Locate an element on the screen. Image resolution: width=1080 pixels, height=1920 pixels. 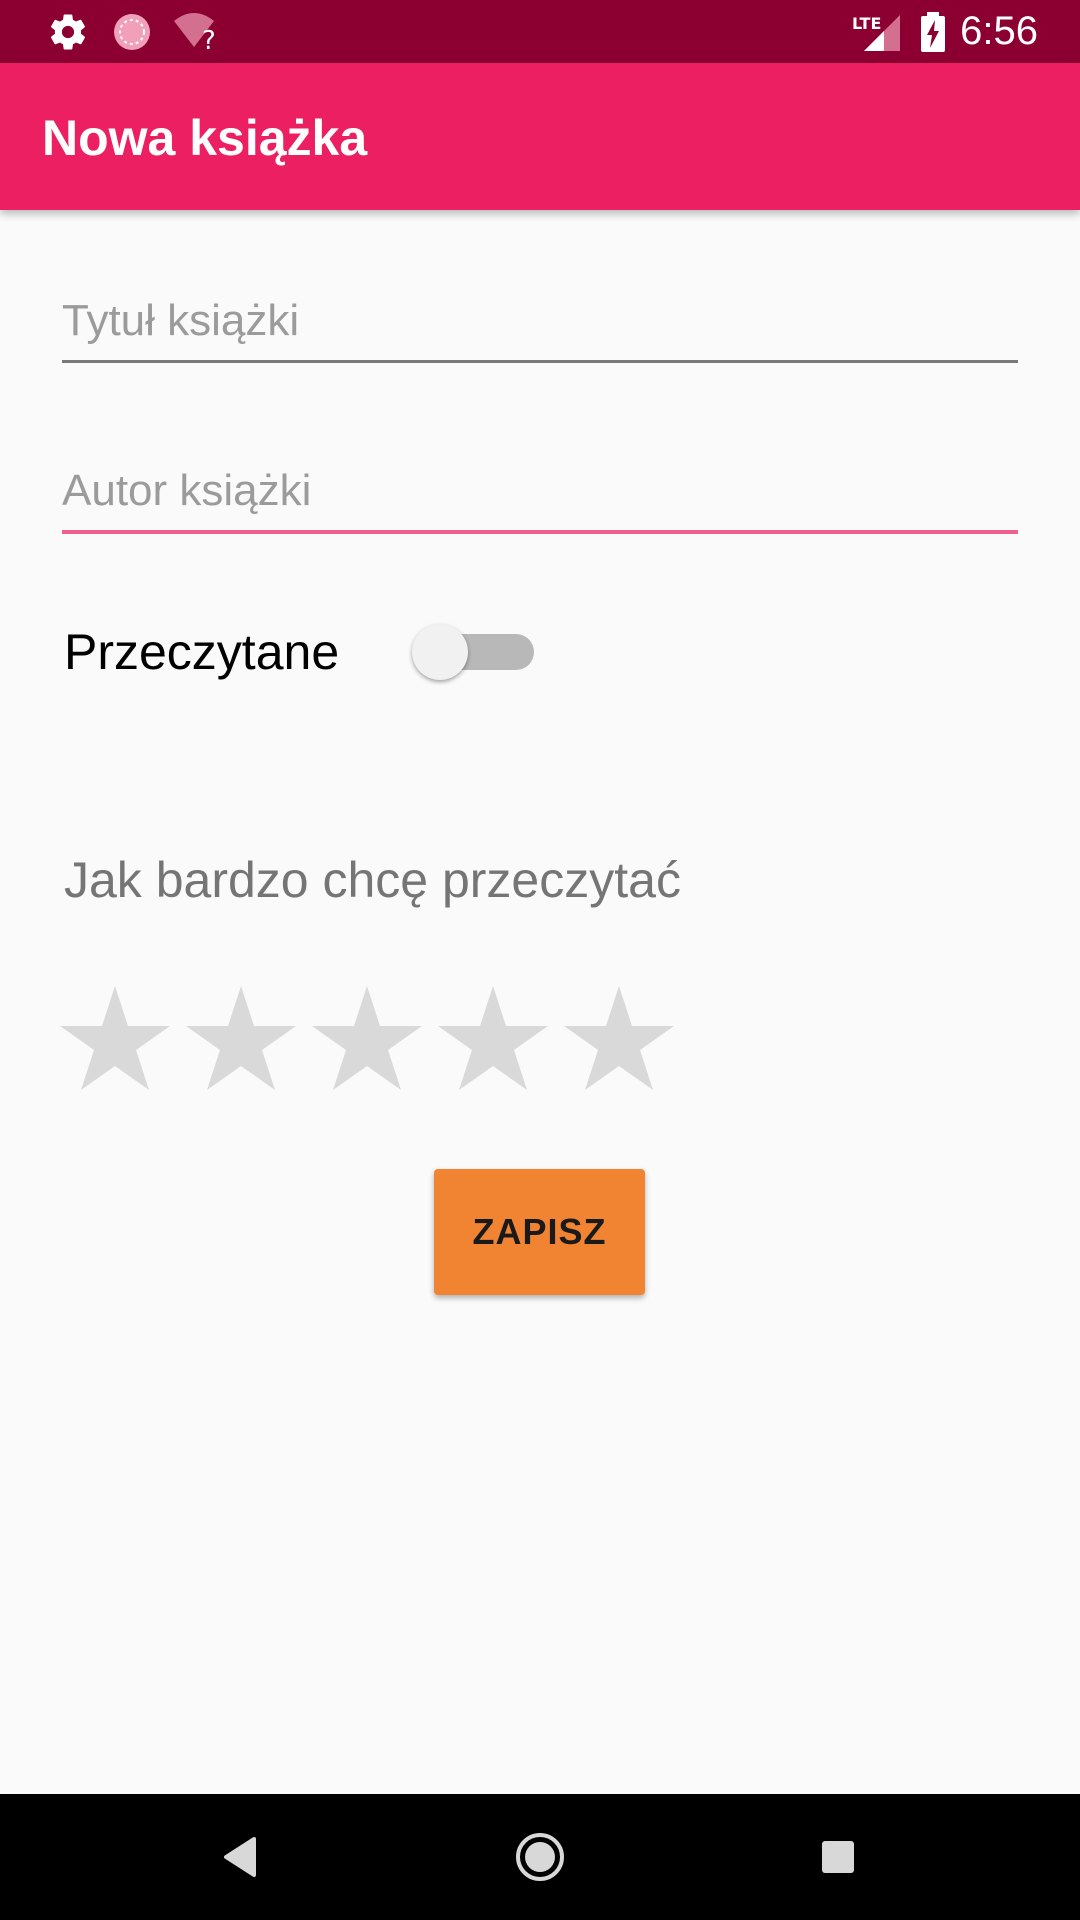
book-title-underline is located at coordinates (540, 361).